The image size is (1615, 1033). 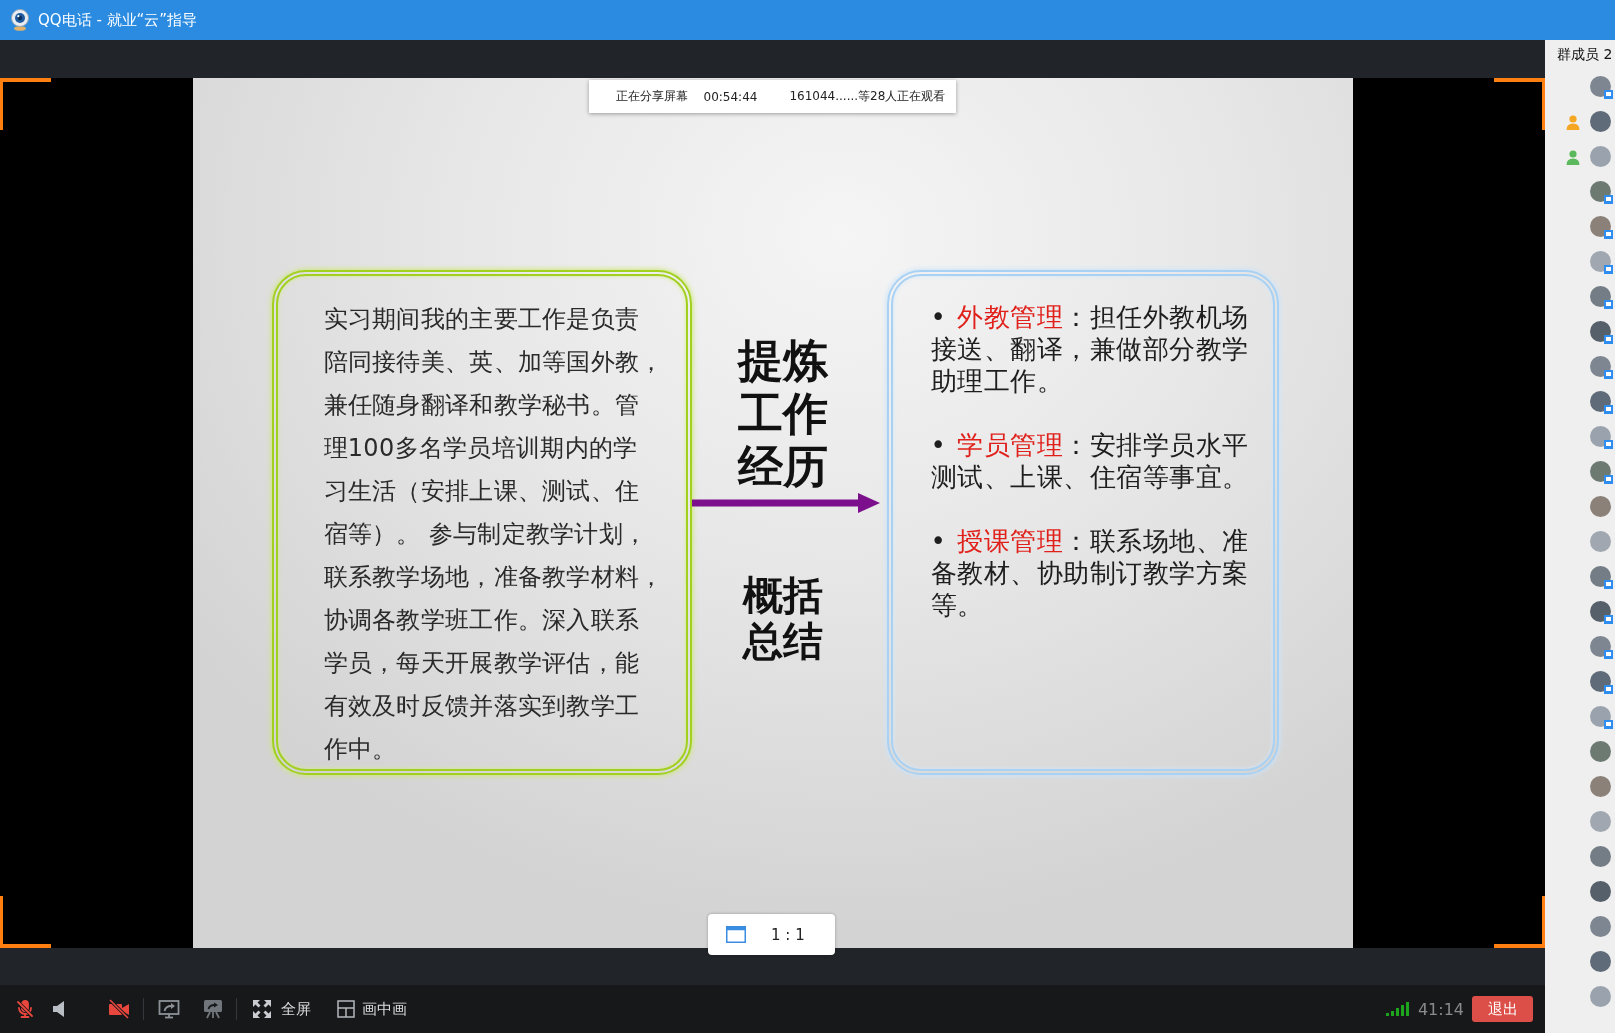 I want to click on screen-share-icon, so click(x=169, y=1009).